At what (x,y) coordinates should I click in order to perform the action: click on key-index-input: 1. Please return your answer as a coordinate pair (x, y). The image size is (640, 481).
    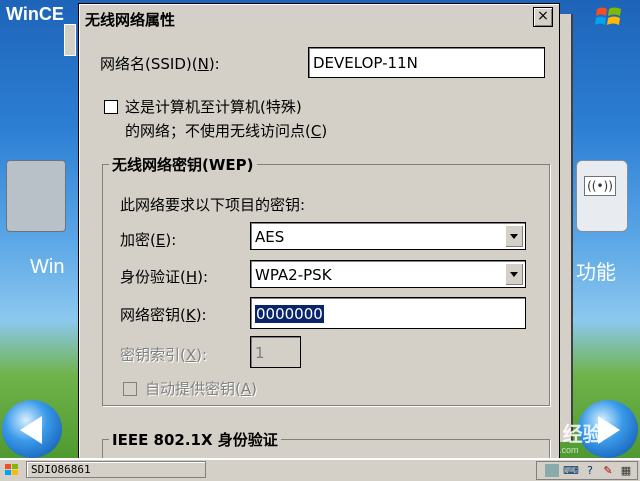
    Looking at the image, I should click on (275, 352).